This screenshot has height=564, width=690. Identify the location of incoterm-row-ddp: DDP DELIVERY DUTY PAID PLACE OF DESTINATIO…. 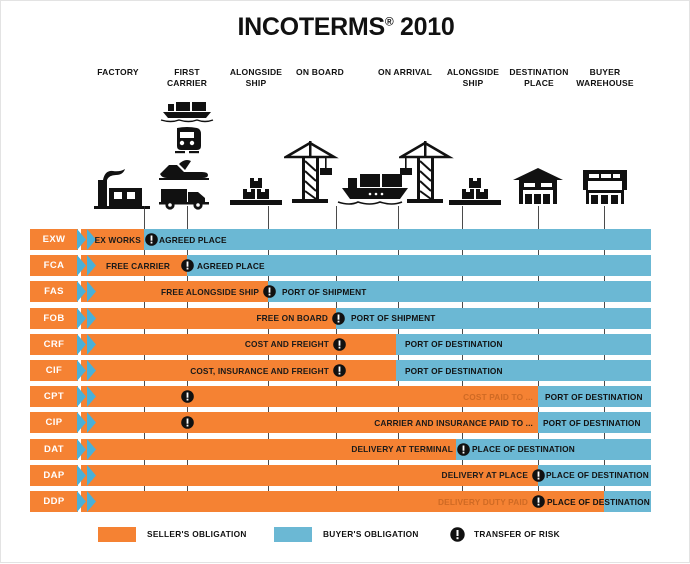
(345, 501).